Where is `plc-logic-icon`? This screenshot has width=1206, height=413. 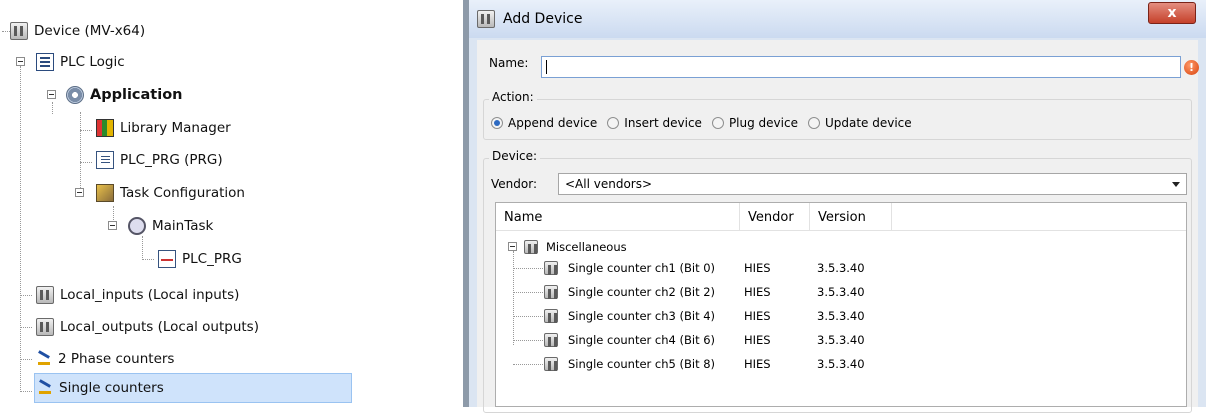 plc-logic-icon is located at coordinates (45, 62).